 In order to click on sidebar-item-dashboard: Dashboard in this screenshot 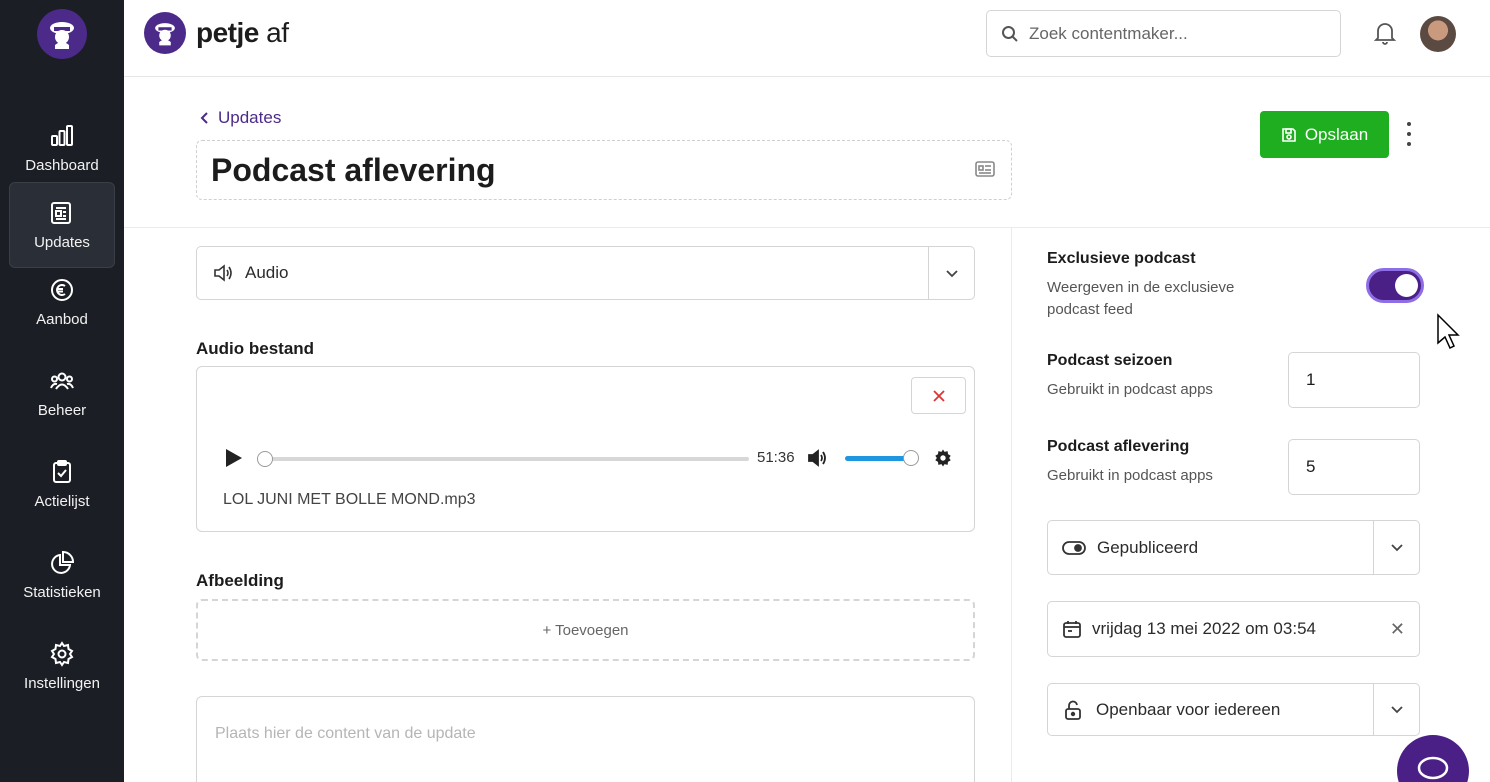, I will do `click(62, 148)`.